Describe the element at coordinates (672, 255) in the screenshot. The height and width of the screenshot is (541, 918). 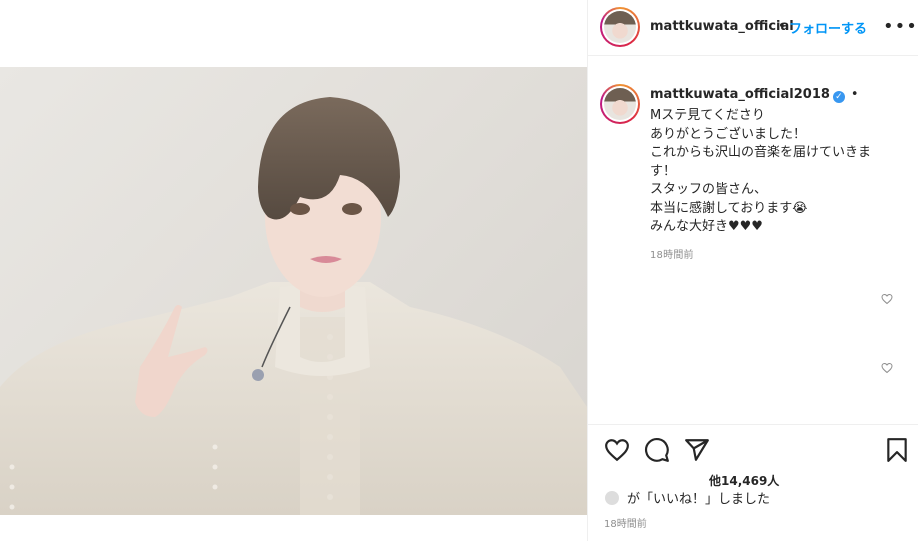
I see `caption-timestamp: 18時間前` at that location.